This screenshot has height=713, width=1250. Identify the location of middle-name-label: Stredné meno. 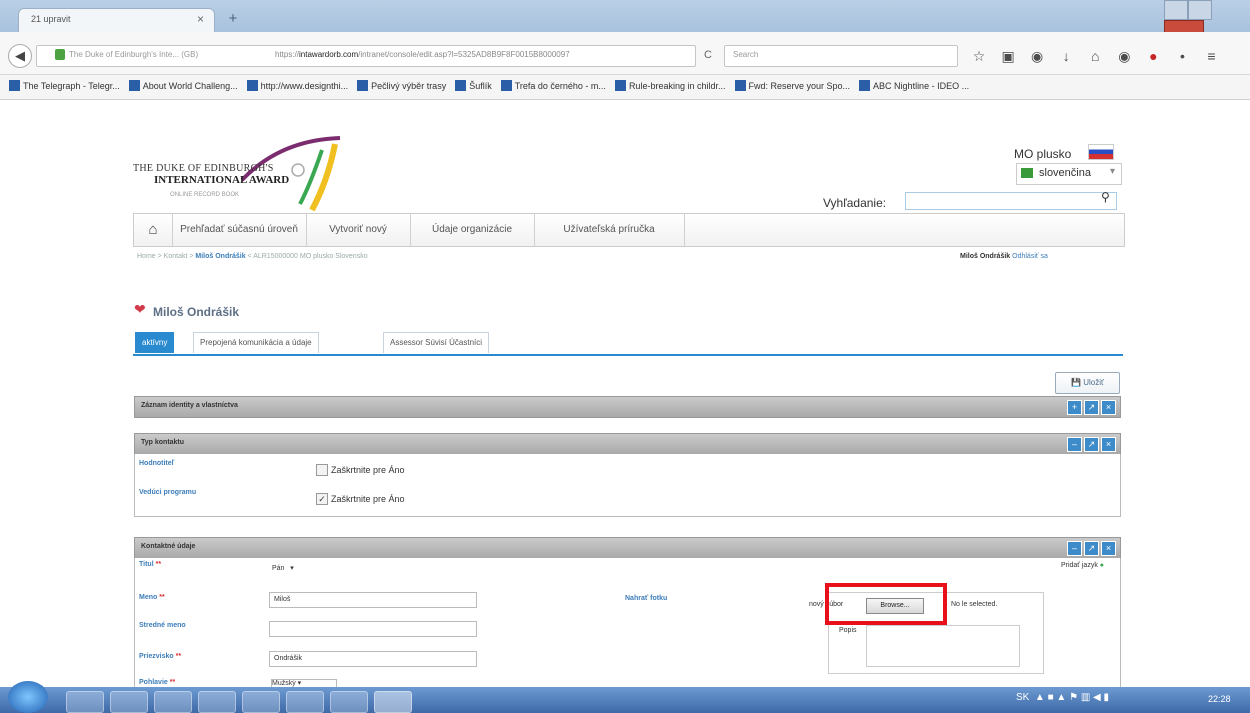
(162, 625).